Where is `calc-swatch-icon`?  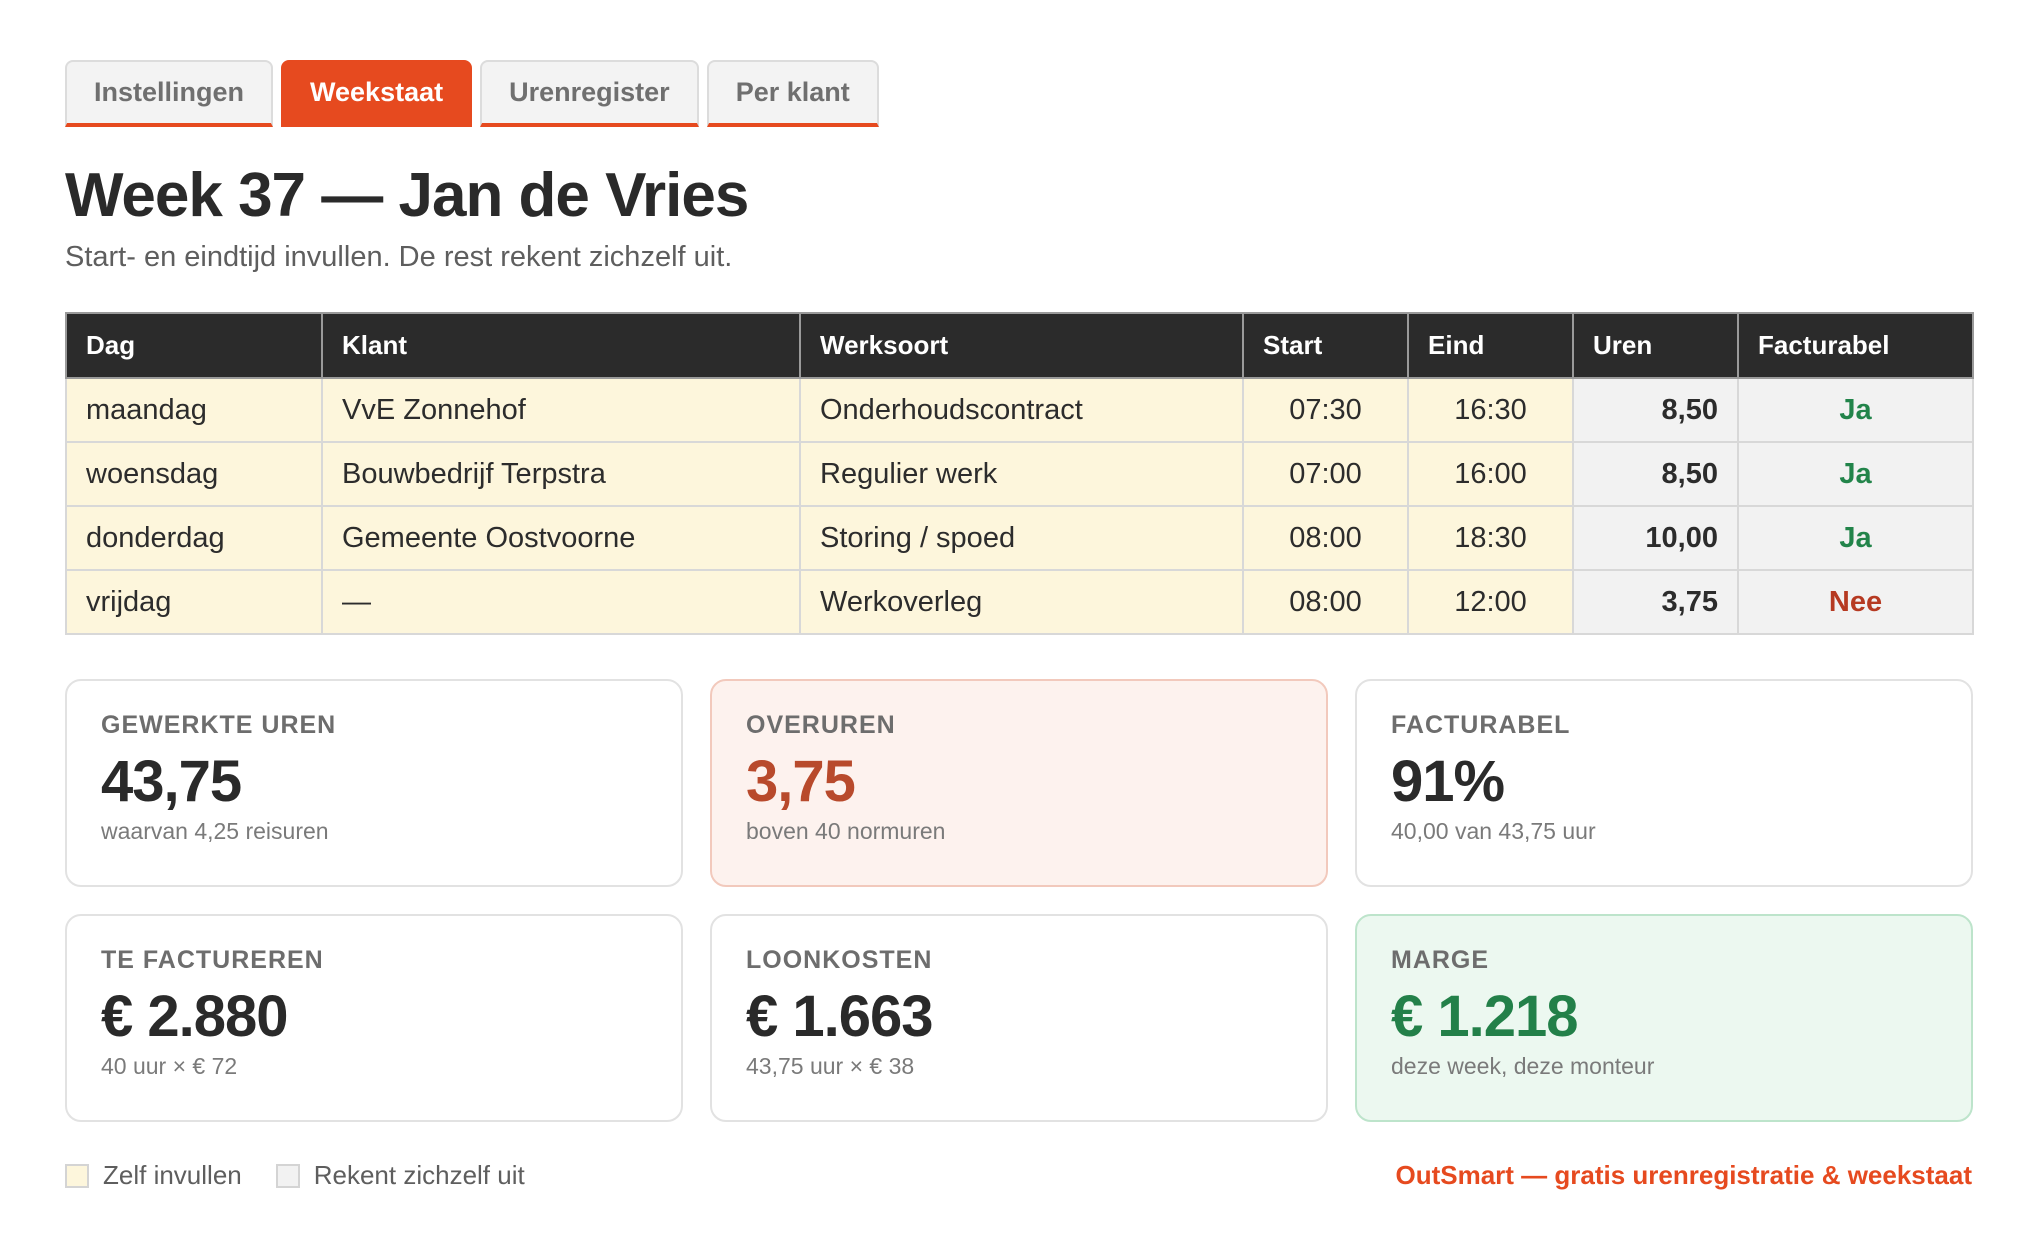 calc-swatch-icon is located at coordinates (287, 1175).